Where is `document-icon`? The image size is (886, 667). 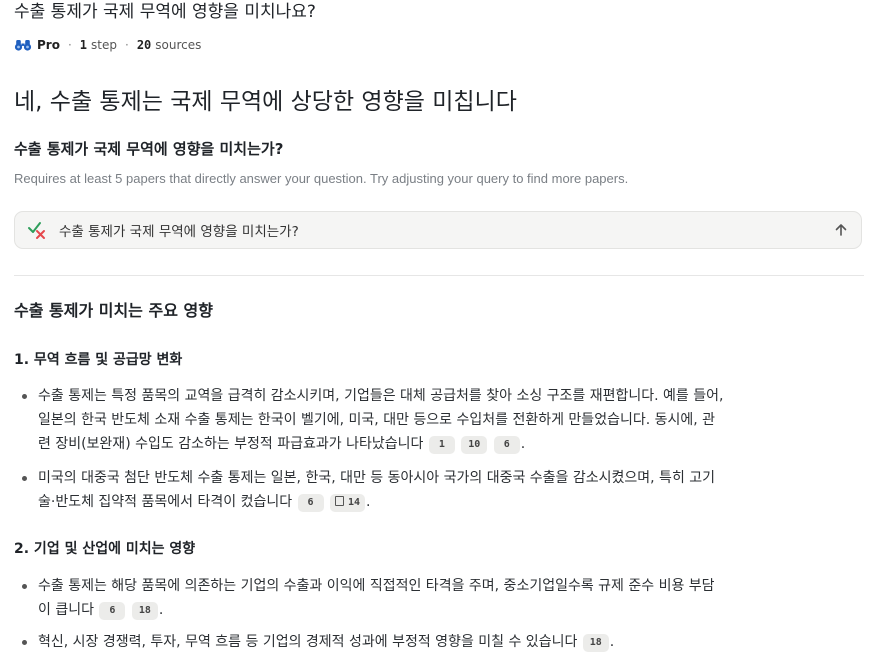
document-icon is located at coordinates (339, 501).